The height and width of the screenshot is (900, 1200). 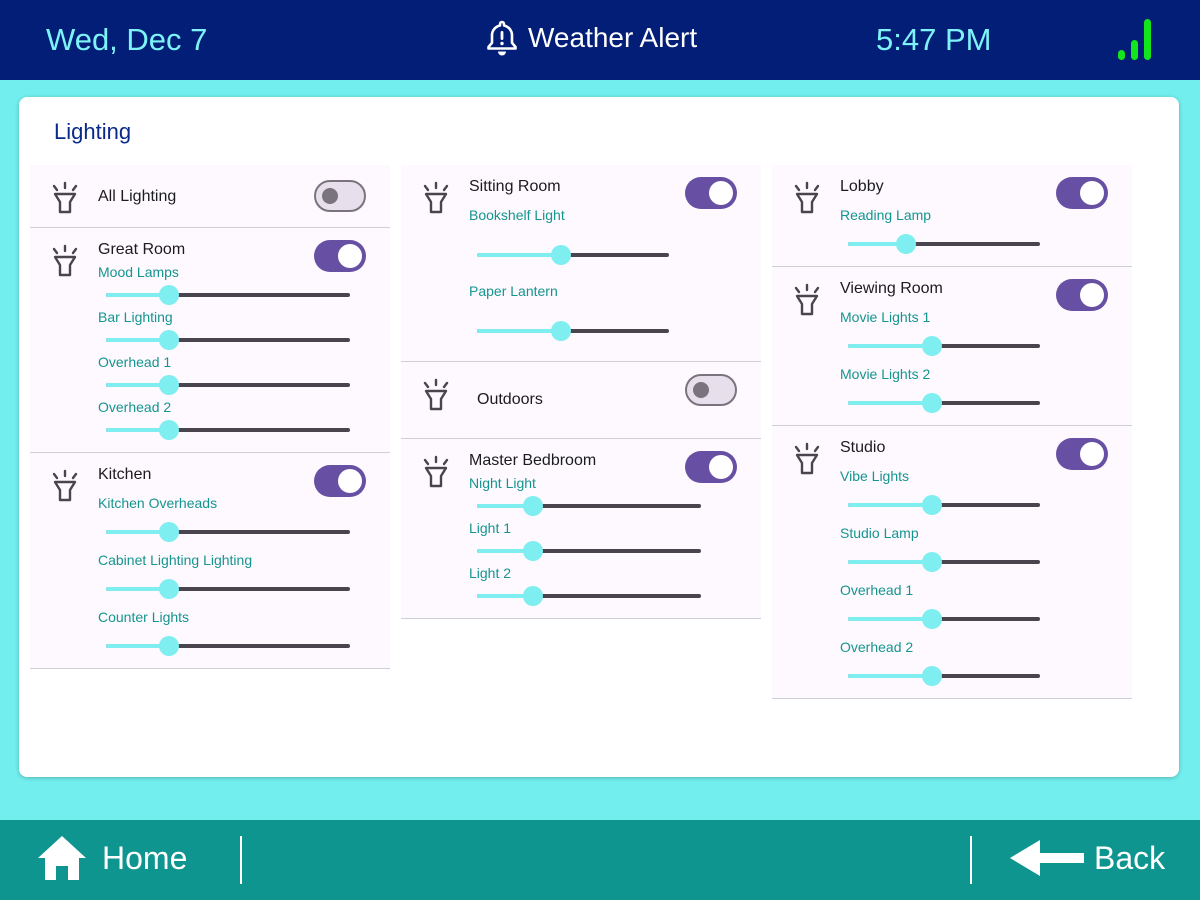 I want to click on master-bedroom-toggle, so click(x=711, y=467).